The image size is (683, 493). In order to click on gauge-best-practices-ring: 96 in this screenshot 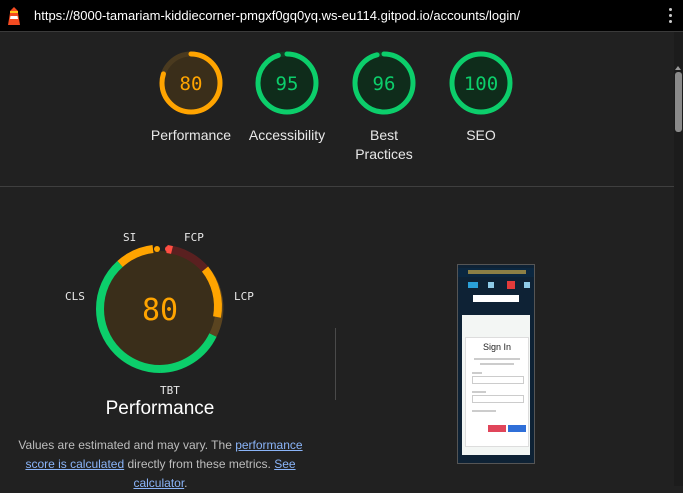, I will do `click(384, 83)`.